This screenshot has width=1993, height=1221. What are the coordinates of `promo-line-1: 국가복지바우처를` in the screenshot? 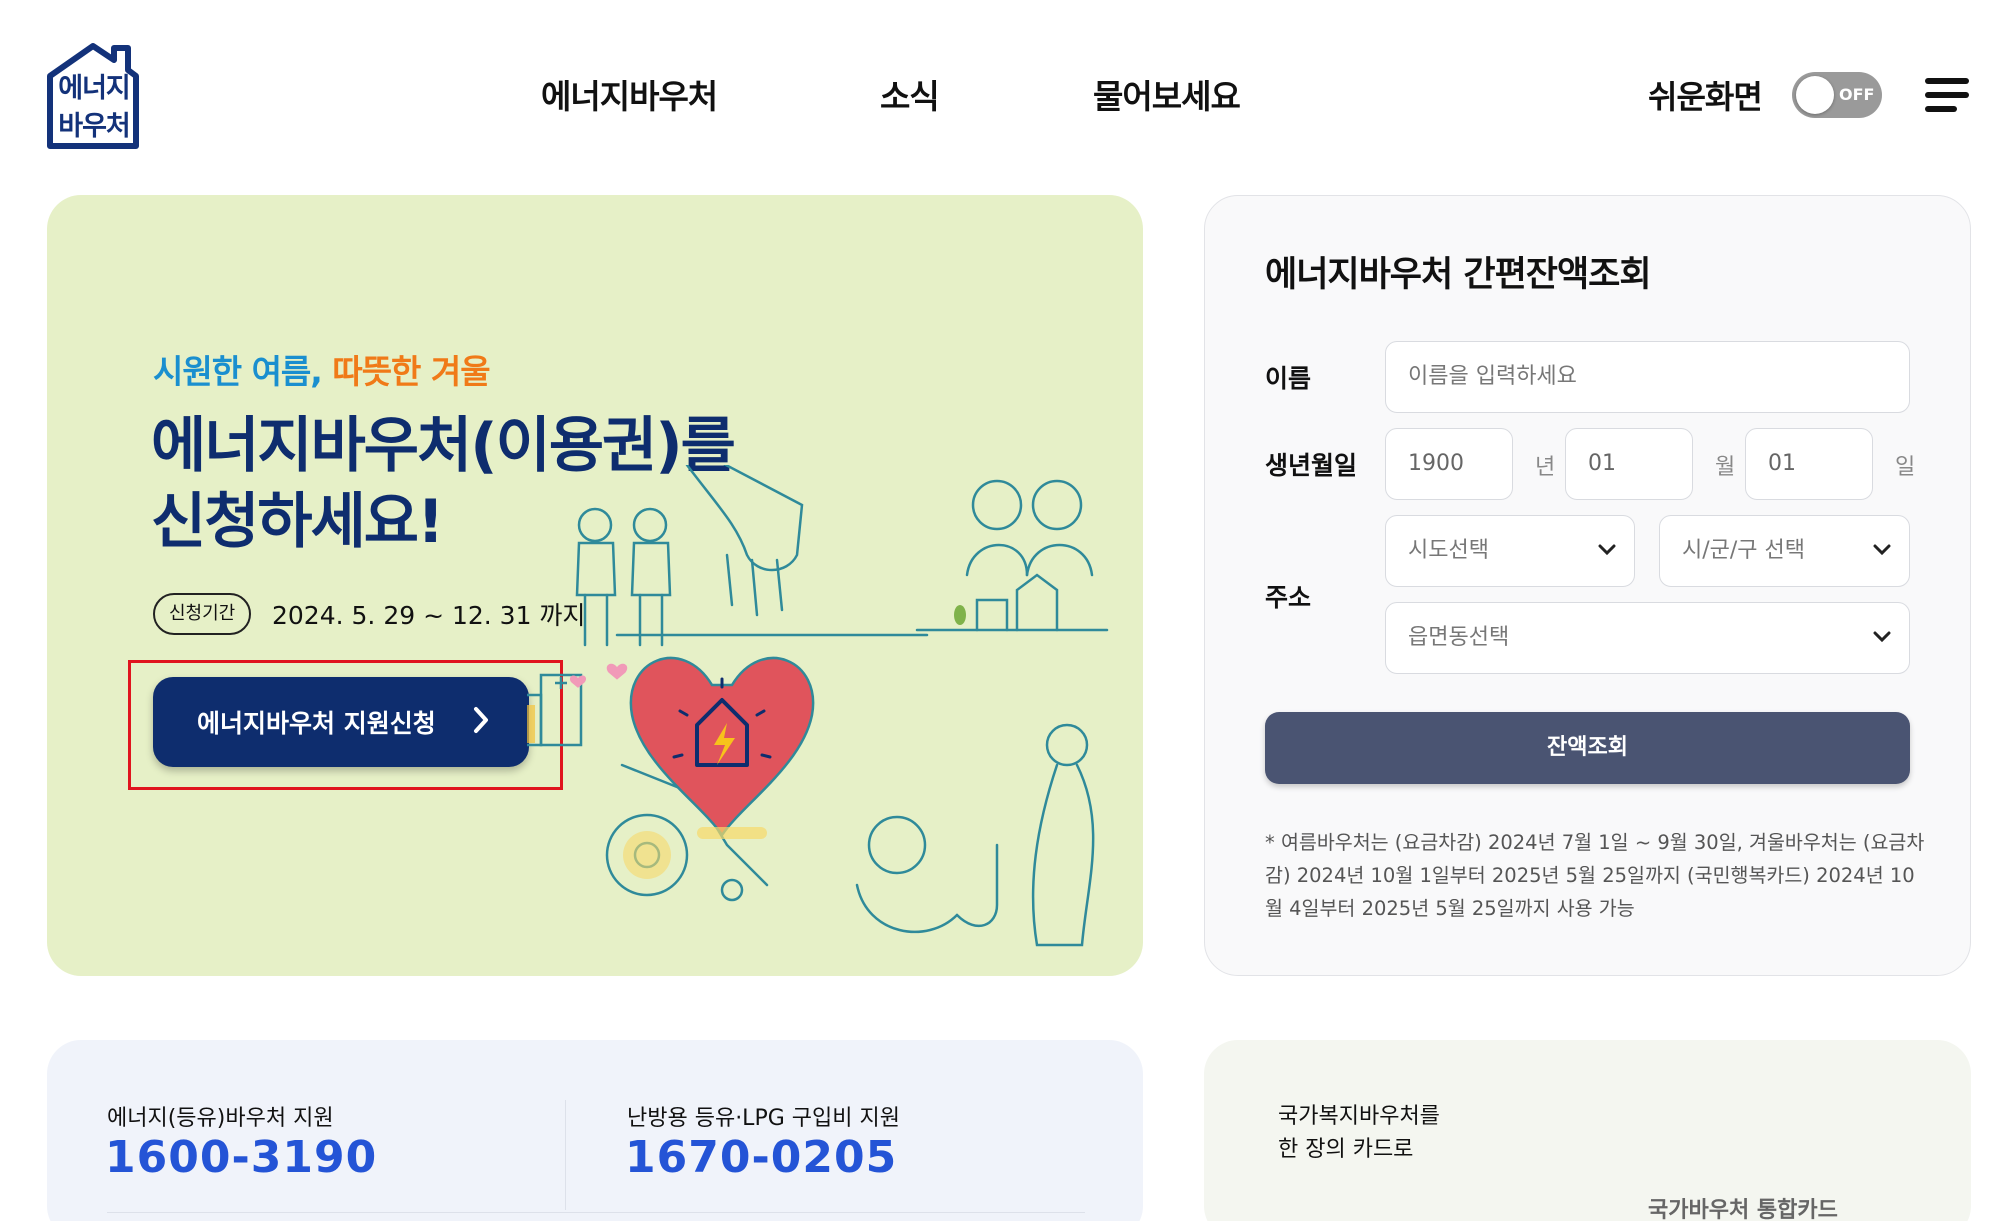 It's located at (1359, 1116).